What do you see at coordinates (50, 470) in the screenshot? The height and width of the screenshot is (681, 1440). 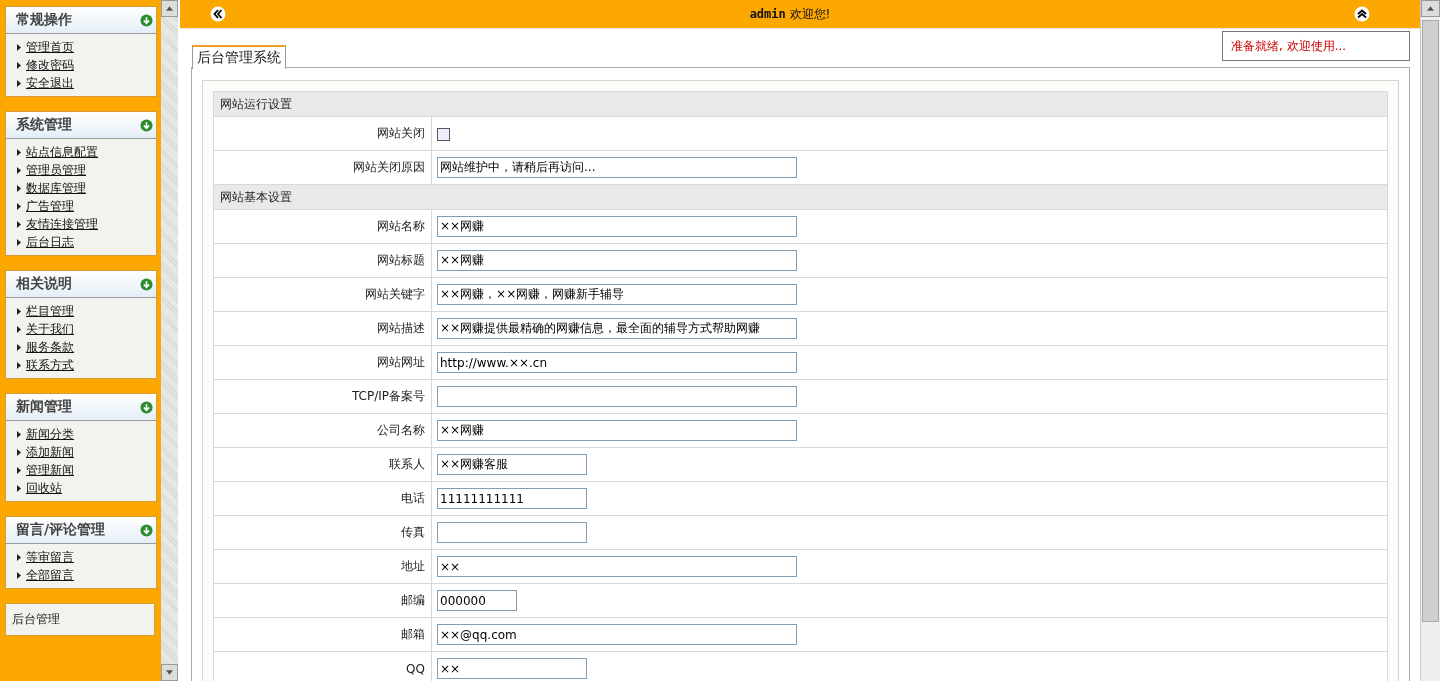 I see `menu-link: 管理新闻` at bounding box center [50, 470].